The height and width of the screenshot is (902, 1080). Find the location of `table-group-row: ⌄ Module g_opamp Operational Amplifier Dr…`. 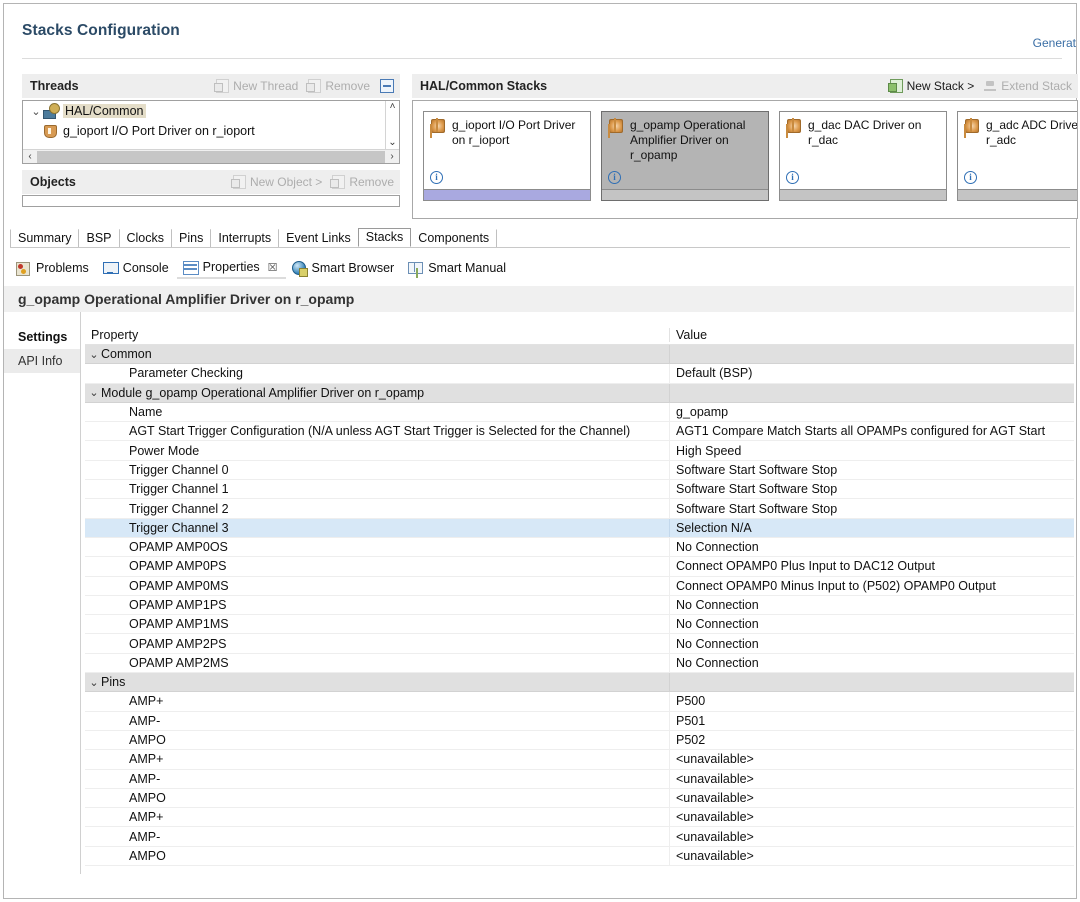

table-group-row: ⌄ Module g_opamp Operational Amplifier Dr… is located at coordinates (579, 393).